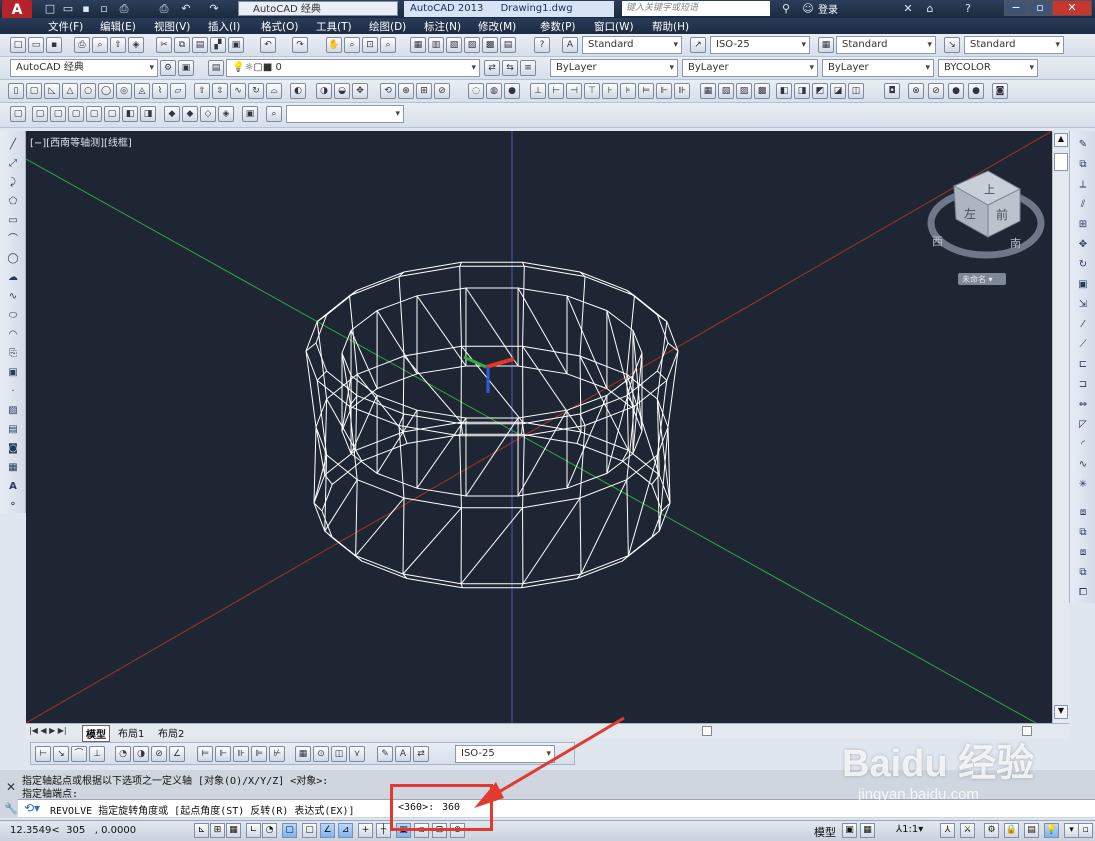 The image size is (1095, 841). Describe the element at coordinates (279, 26) in the screenshot. I see `menu-format: 格式(O)` at that location.